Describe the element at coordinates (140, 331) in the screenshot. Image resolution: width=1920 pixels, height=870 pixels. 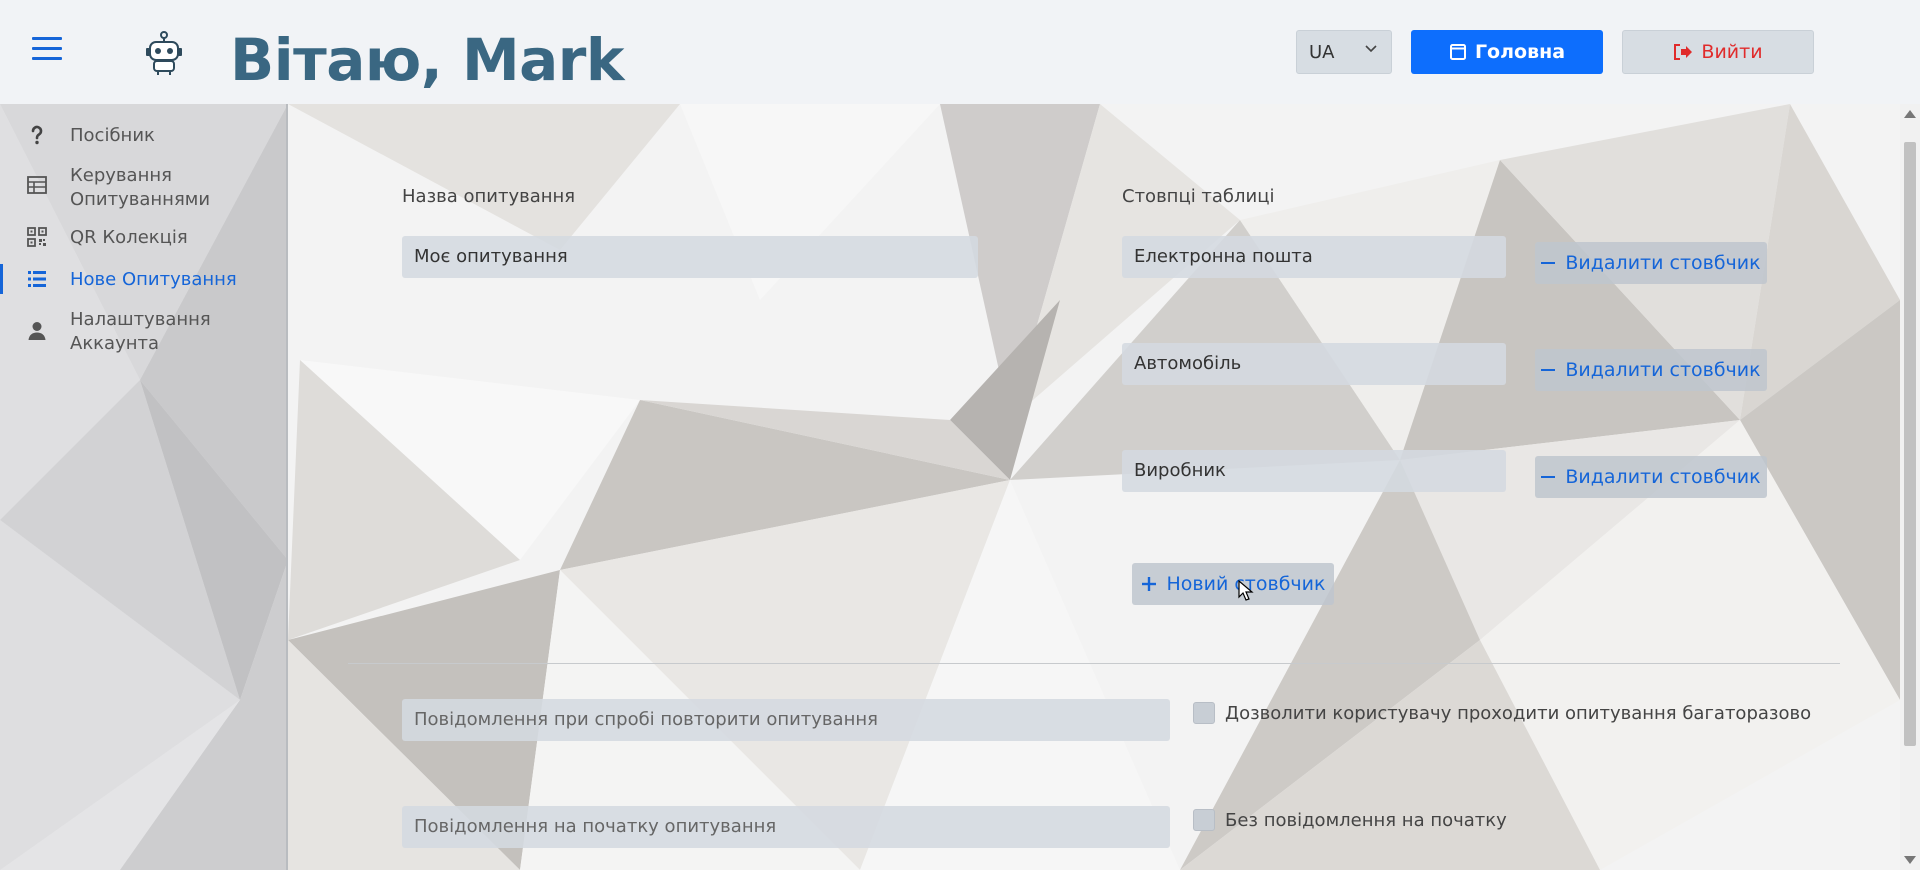
I see `sidebar-item-label: Налаштування Аккаунта` at that location.